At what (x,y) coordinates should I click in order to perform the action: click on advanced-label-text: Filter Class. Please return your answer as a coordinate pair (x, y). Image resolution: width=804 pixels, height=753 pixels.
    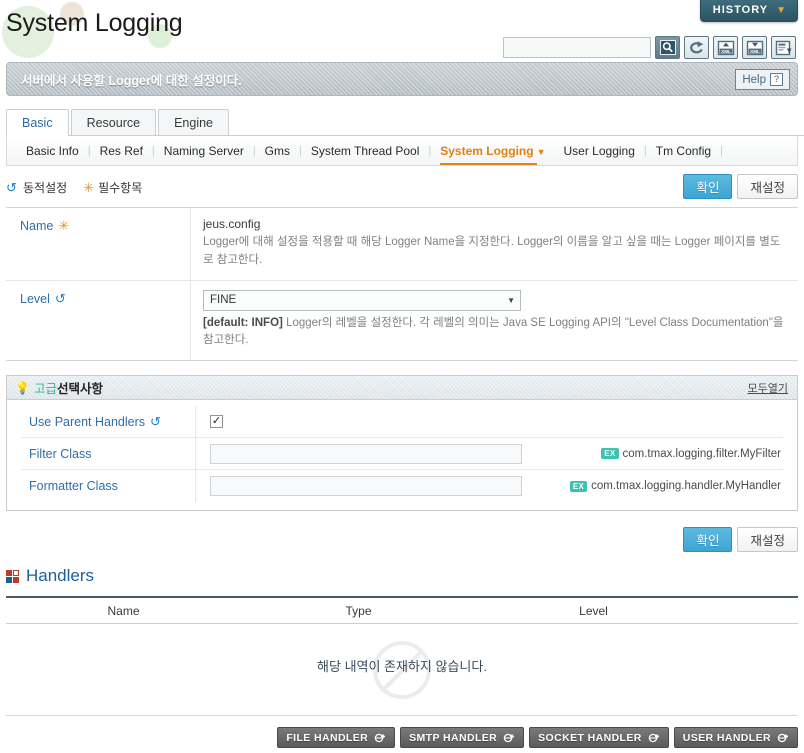
    Looking at the image, I should click on (60, 453).